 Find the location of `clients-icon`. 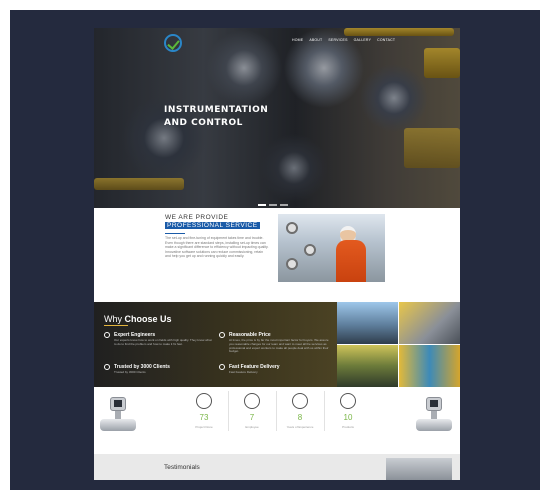

clients-icon is located at coordinates (107, 367).